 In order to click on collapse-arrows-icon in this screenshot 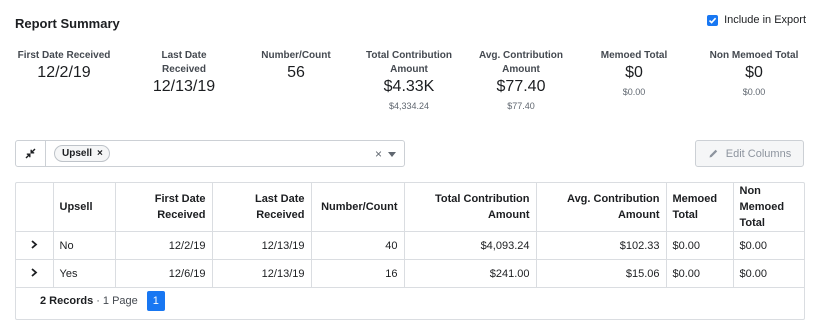, I will do `click(30, 153)`.